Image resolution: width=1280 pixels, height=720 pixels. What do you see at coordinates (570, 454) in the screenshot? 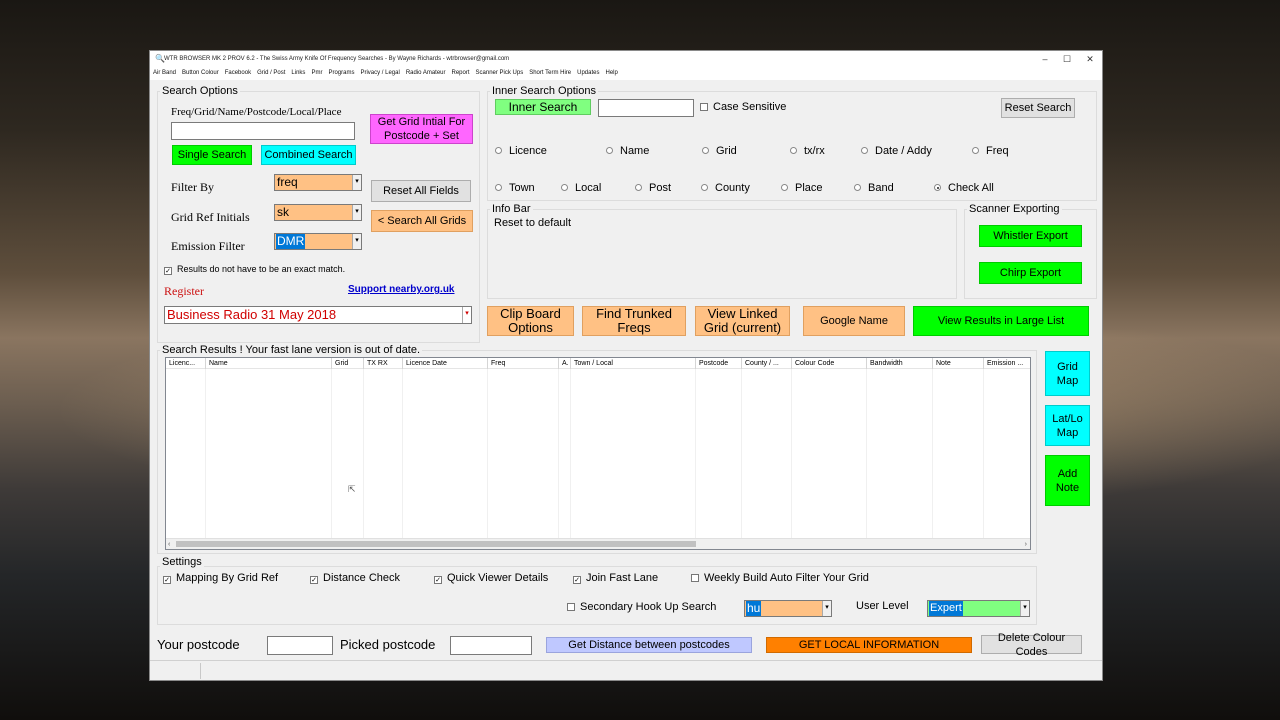
I see `grid-column-line` at bounding box center [570, 454].